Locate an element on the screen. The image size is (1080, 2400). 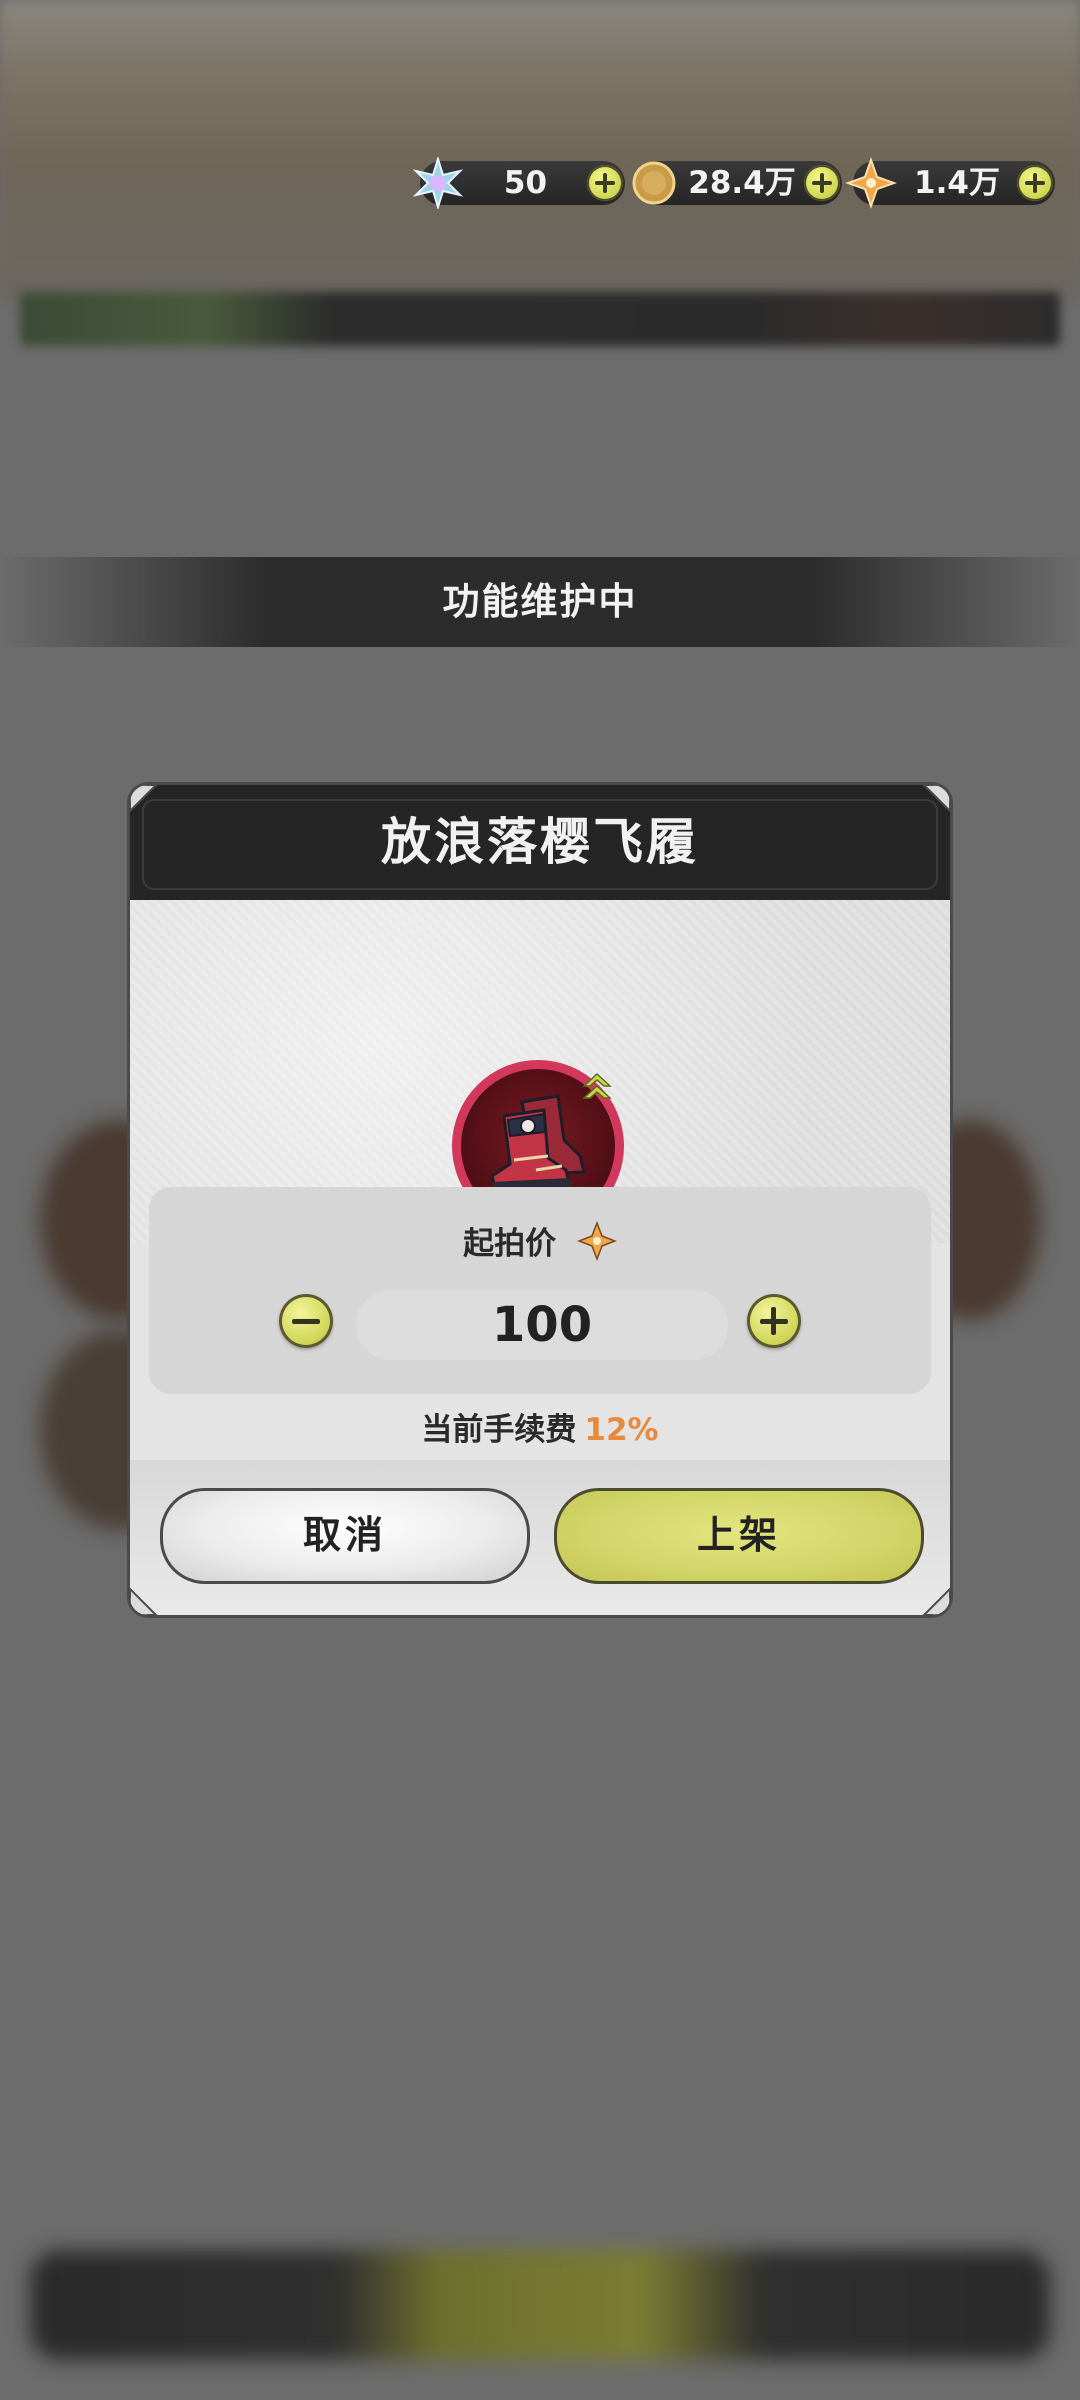
minus-icon is located at coordinates (306, 1321).